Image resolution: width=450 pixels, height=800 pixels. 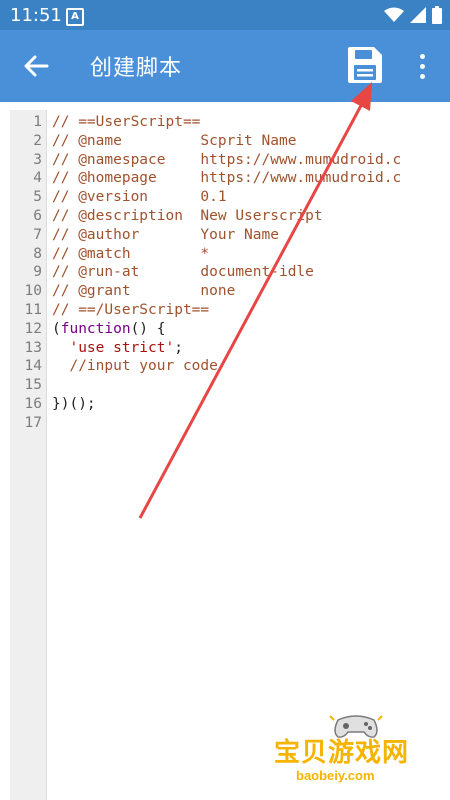 I want to click on code-token: // ==UserScript==, so click(x=126, y=122).